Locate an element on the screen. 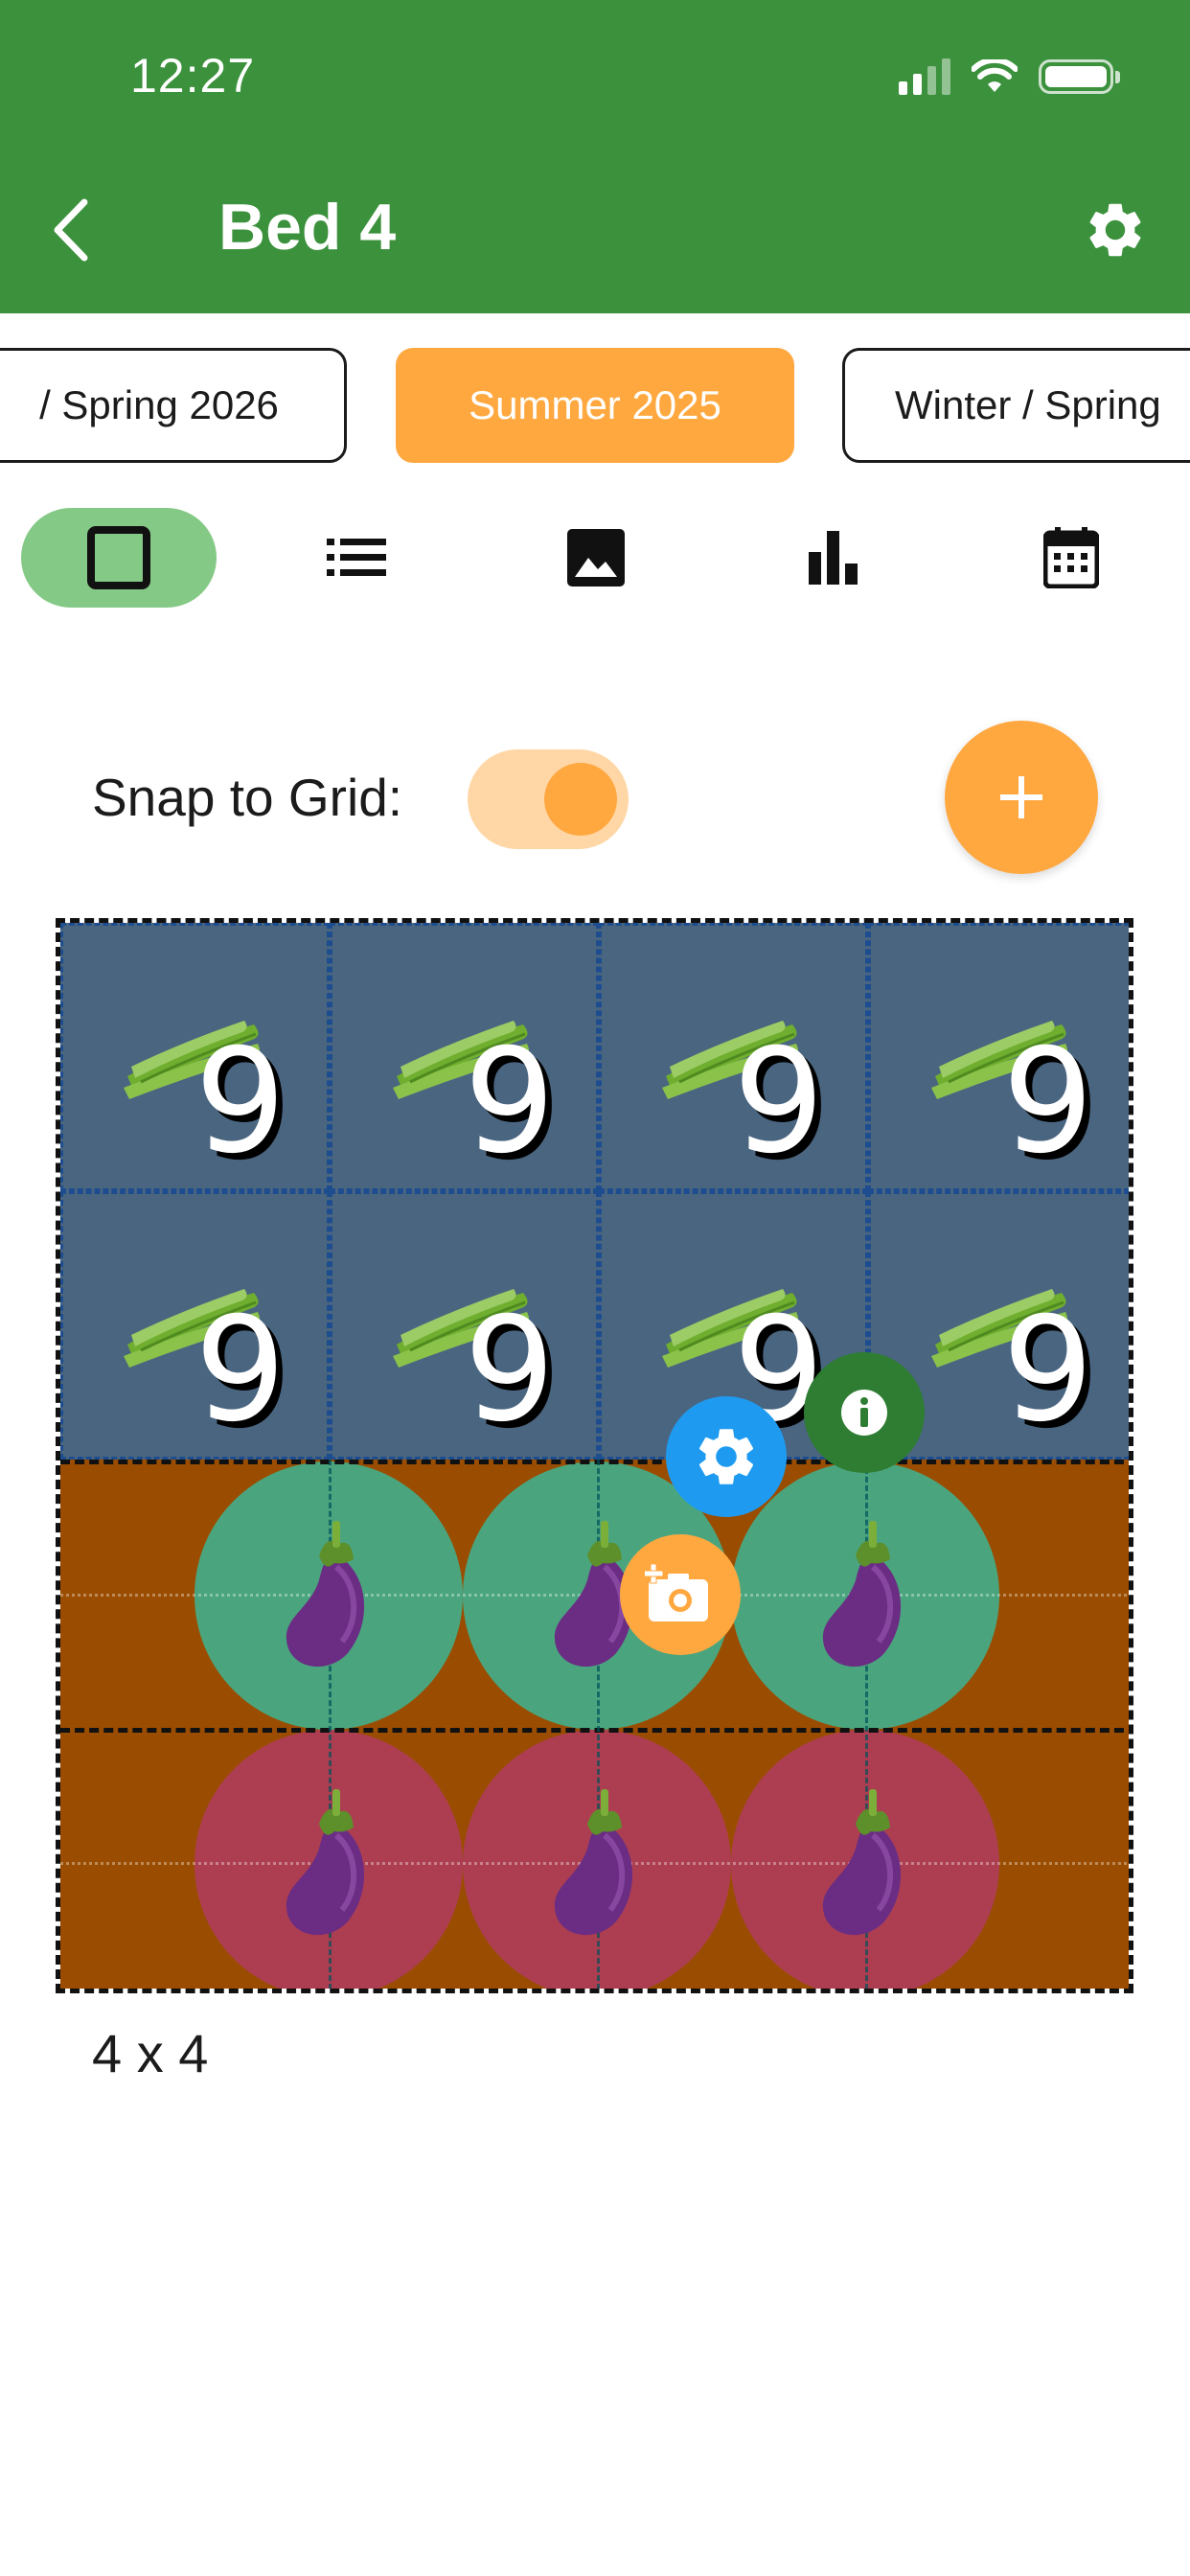 This screenshot has width=1190, height=2576. season-label: Summer 2025 is located at coordinates (595, 404).